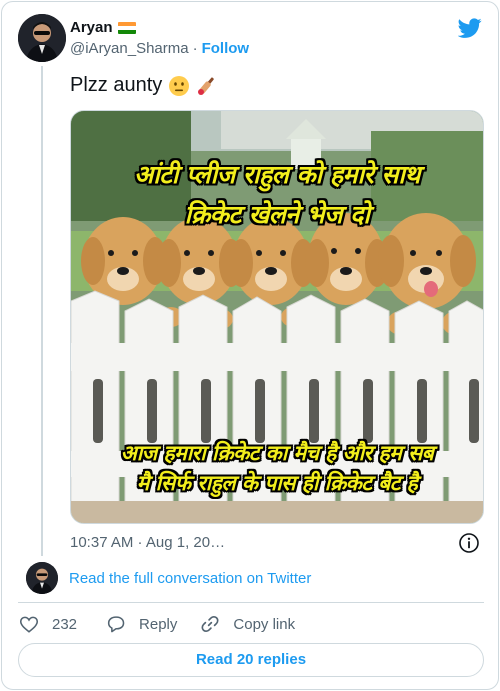 The height and width of the screenshot is (691, 500). I want to click on reply-label: Reply, so click(158, 624).